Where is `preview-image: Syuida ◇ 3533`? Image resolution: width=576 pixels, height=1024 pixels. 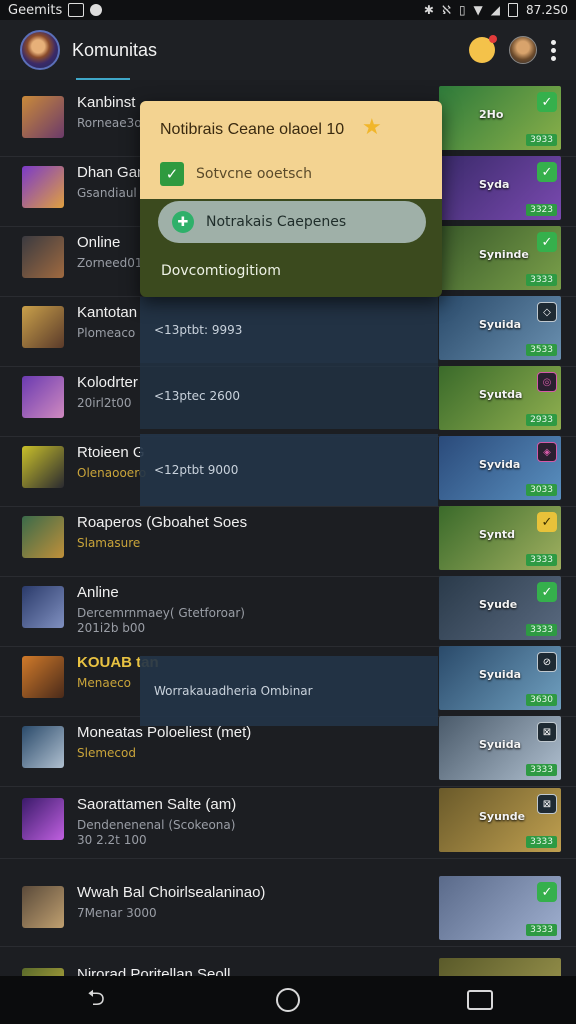
preview-image: Syuida ◇ 3533 is located at coordinates (500, 328).